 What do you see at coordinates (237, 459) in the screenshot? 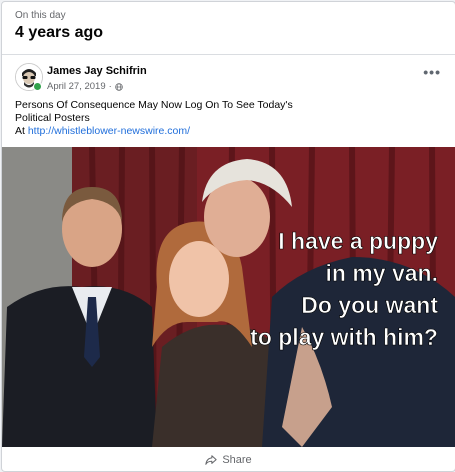
I see `share-label: Share` at bounding box center [237, 459].